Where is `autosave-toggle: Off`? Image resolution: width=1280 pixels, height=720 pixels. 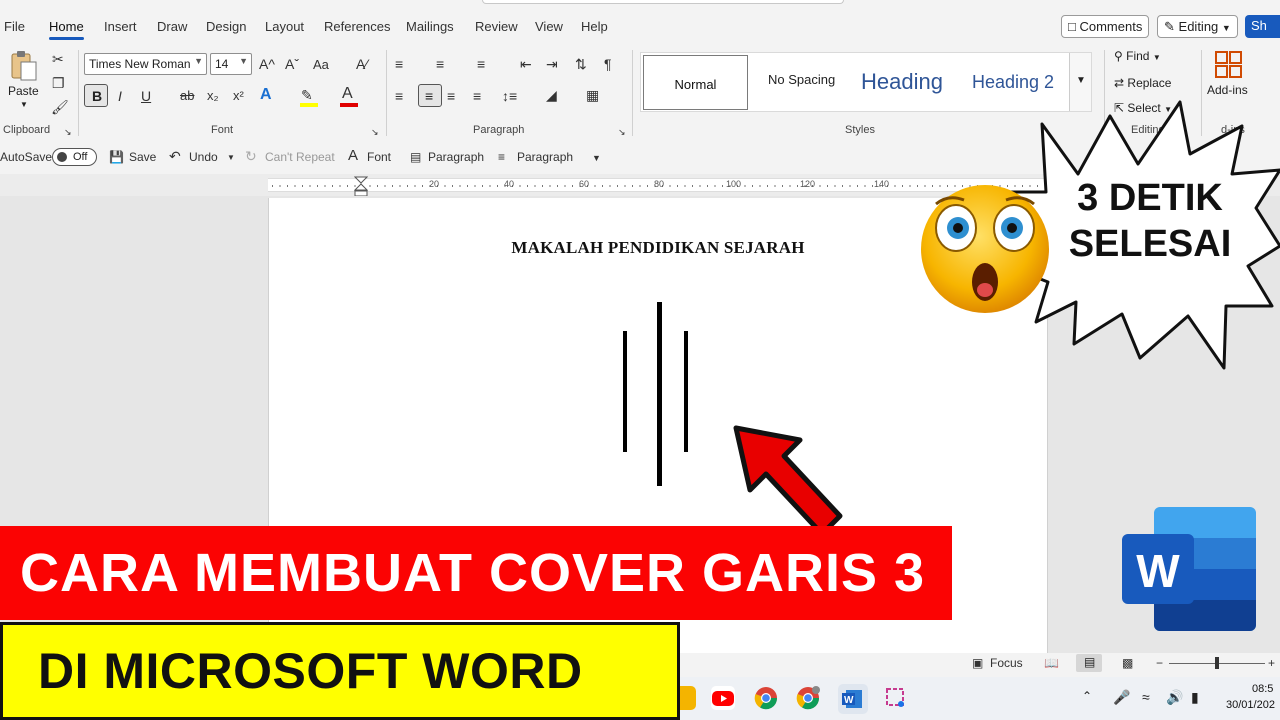
autosave-toggle: Off is located at coordinates (74, 157).